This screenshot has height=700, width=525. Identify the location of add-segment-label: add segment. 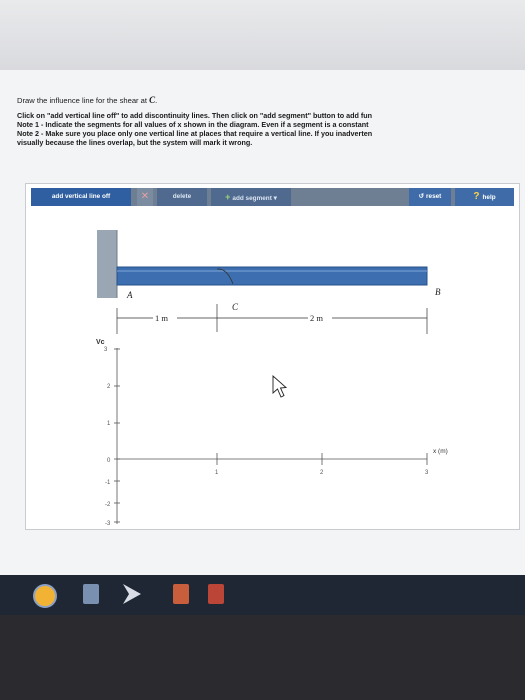
(252, 198).